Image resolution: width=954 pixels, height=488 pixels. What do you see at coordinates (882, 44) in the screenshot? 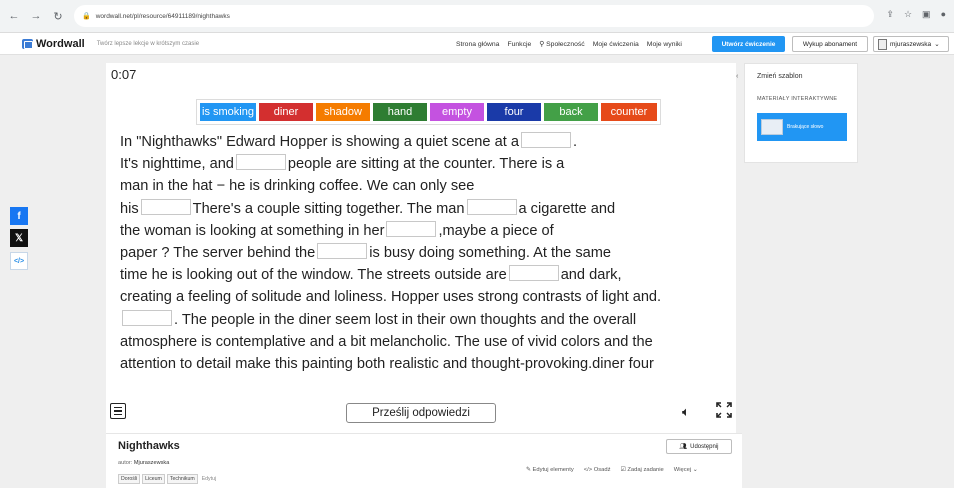
I see `avatar` at bounding box center [882, 44].